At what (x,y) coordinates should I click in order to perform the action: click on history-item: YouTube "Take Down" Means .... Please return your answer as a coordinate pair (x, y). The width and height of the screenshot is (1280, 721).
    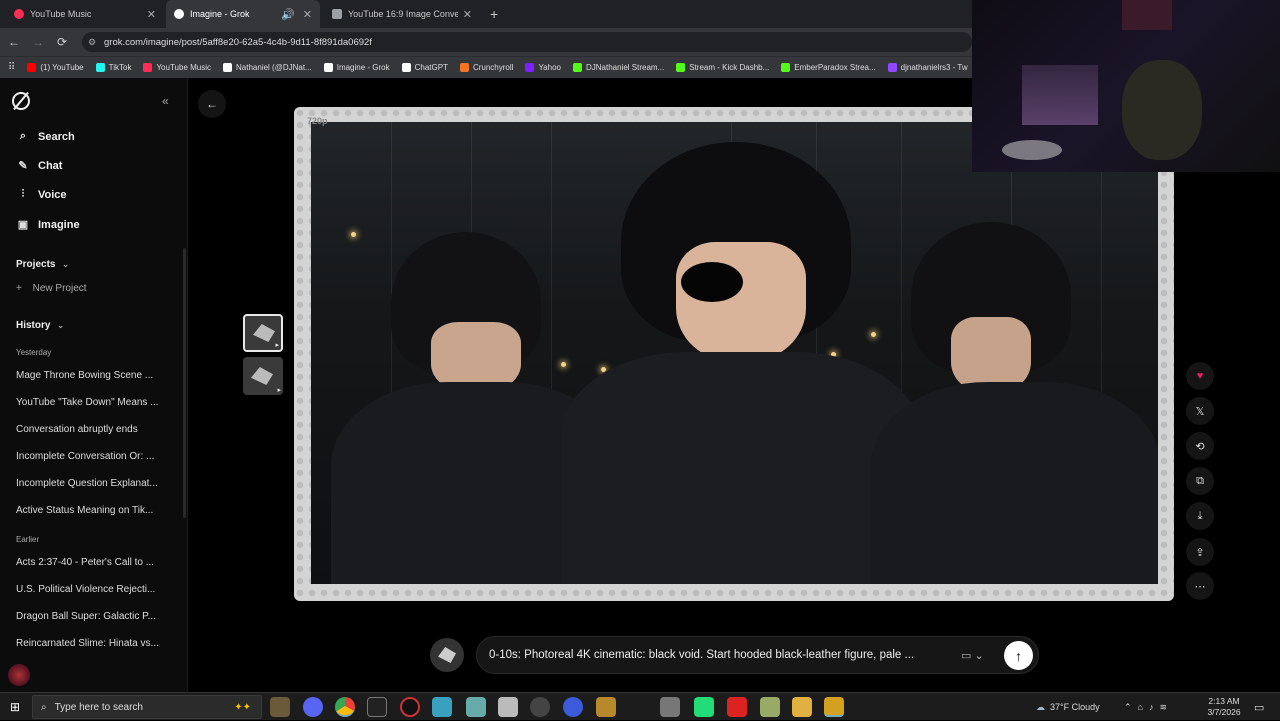
    Looking at the image, I should click on (91, 402).